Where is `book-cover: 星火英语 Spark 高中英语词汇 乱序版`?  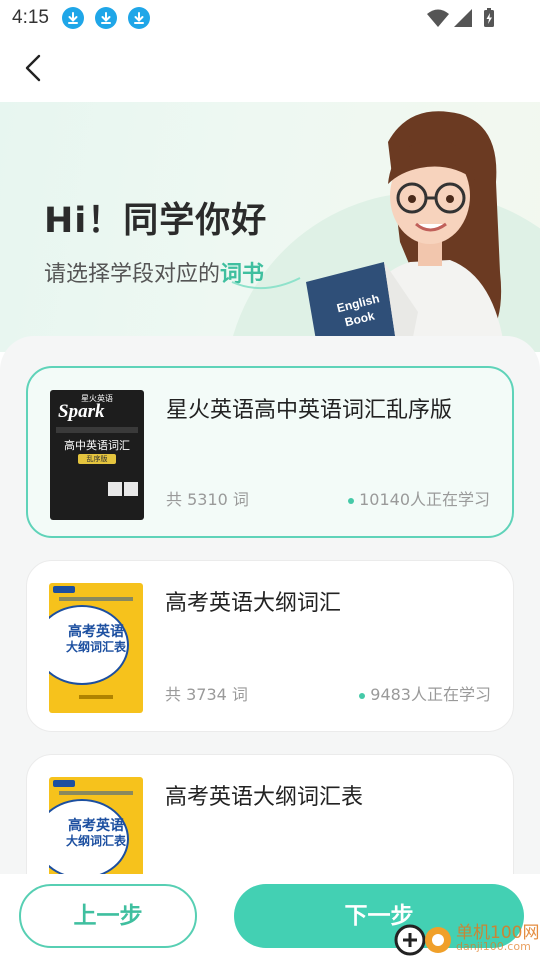 book-cover: 星火英语 Spark 高中英语词汇 乱序版 is located at coordinates (97, 455).